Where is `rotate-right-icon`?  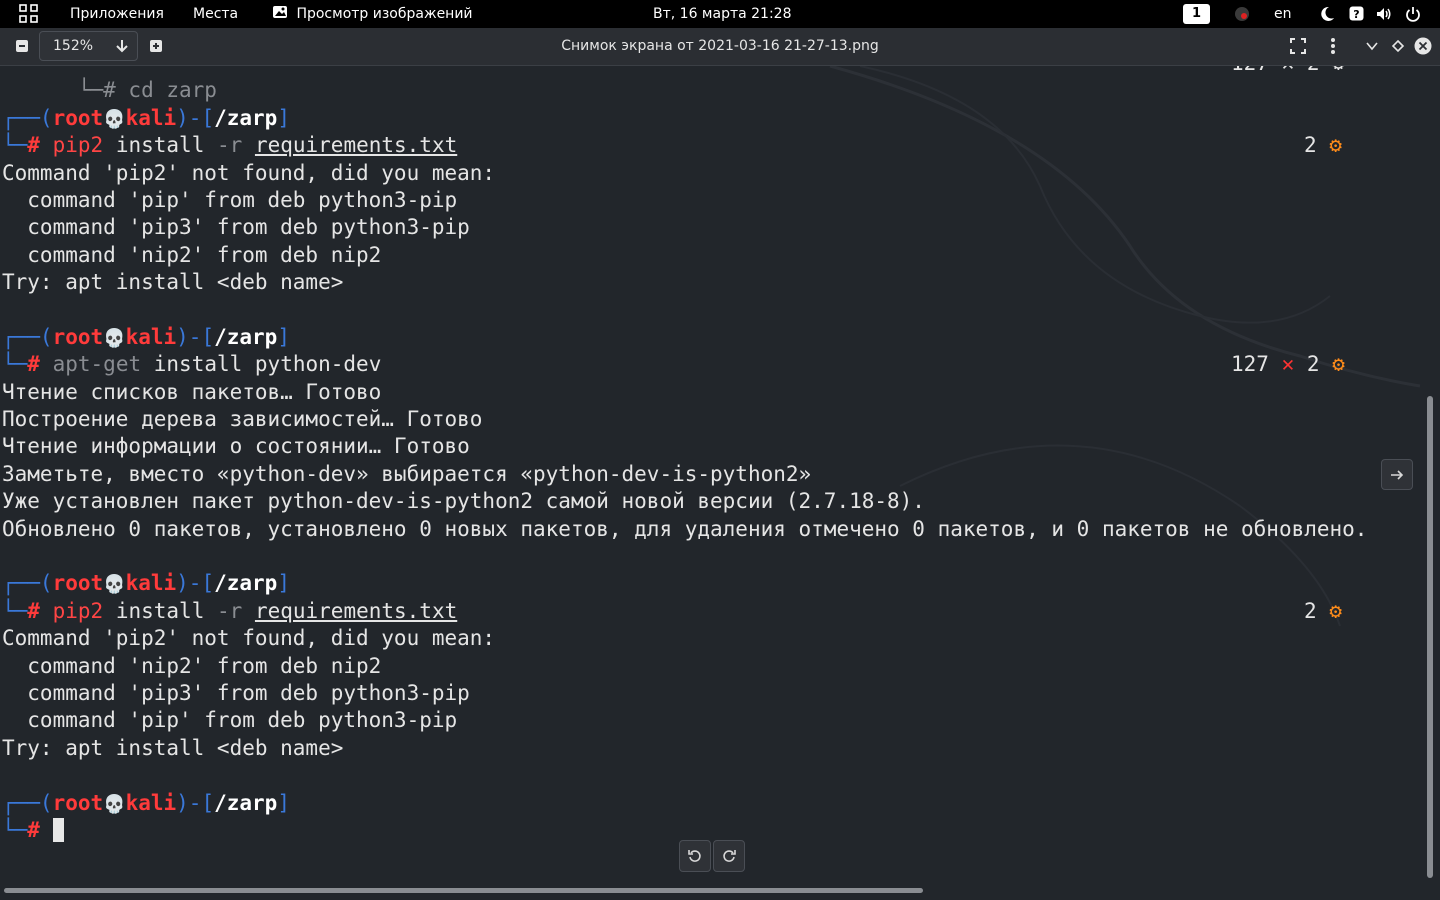 rotate-right-icon is located at coordinates (729, 856).